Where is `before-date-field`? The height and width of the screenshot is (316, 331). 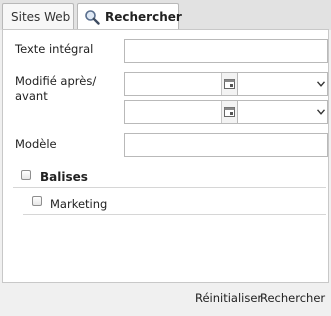 before-date-field is located at coordinates (181, 112).